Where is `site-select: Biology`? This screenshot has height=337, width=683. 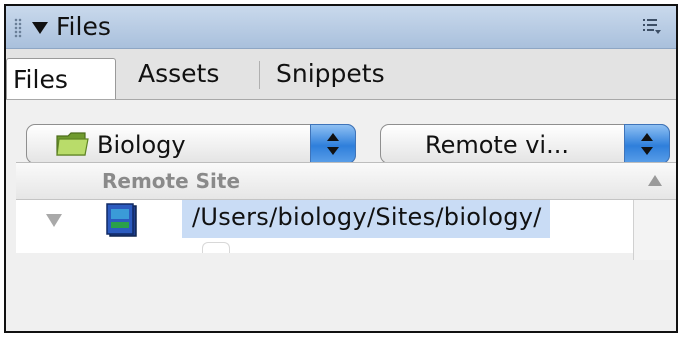 site-select: Biology is located at coordinates (191, 144).